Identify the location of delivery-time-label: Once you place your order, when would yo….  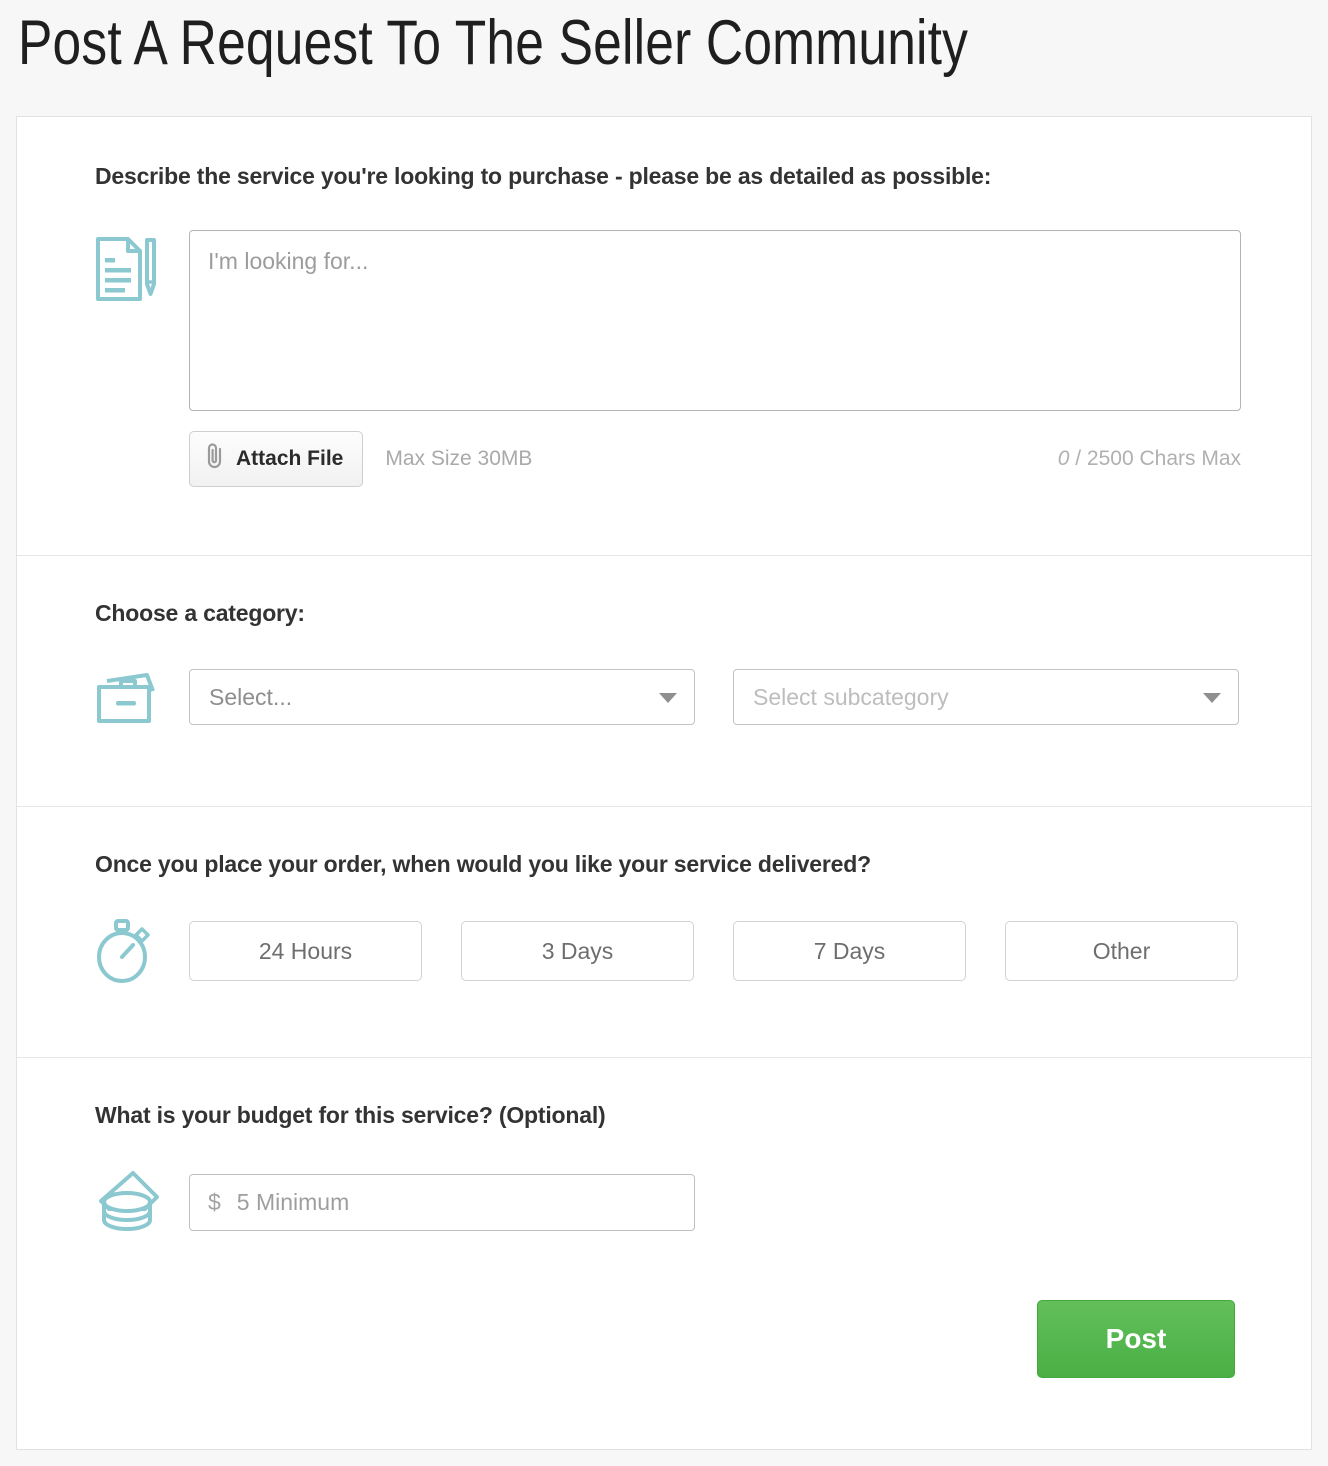
(483, 864).